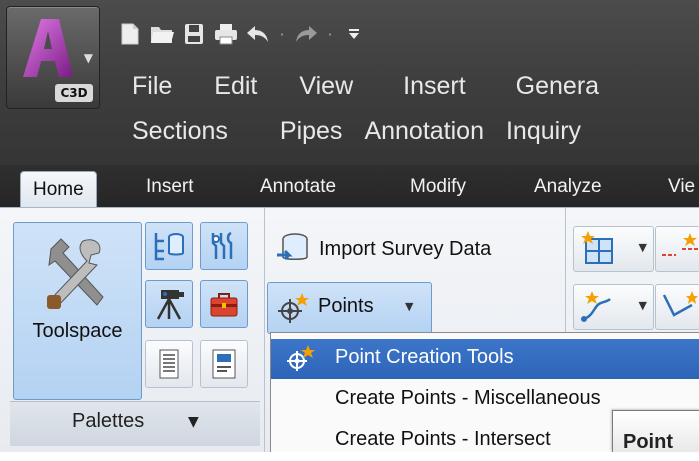 The width and height of the screenshot is (699, 461). What do you see at coordinates (405, 248) in the screenshot?
I see `import-survey-data-label: Import Survey Data` at bounding box center [405, 248].